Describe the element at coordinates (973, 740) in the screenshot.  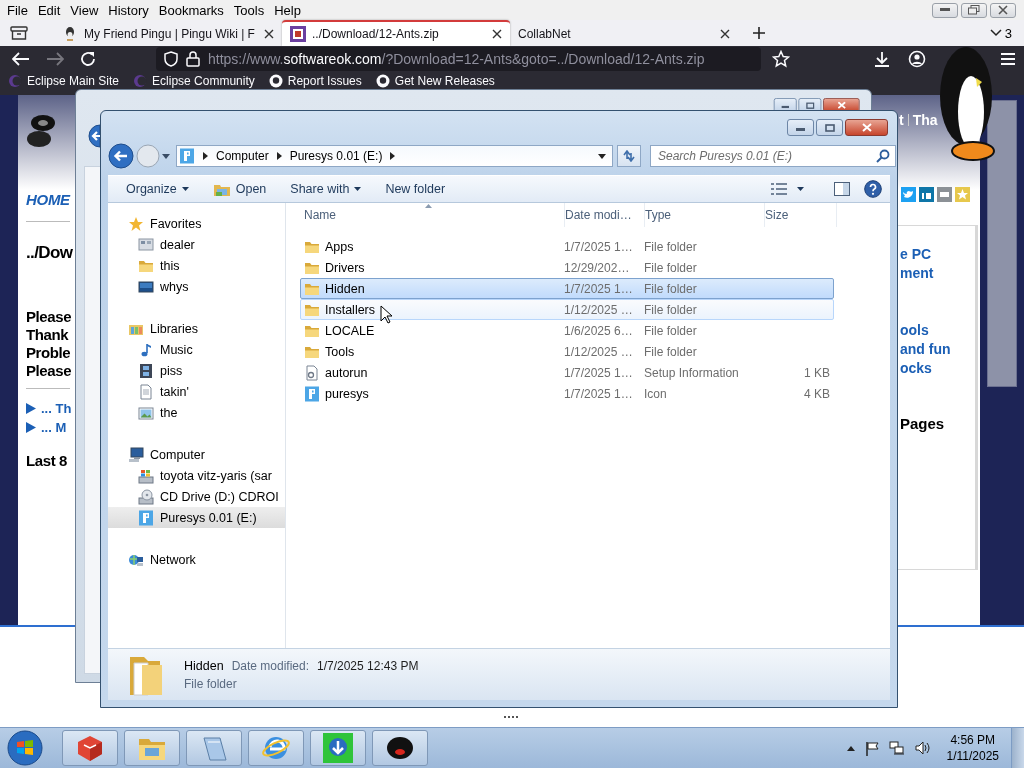
I see `clock-time: 4:56 PM` at that location.